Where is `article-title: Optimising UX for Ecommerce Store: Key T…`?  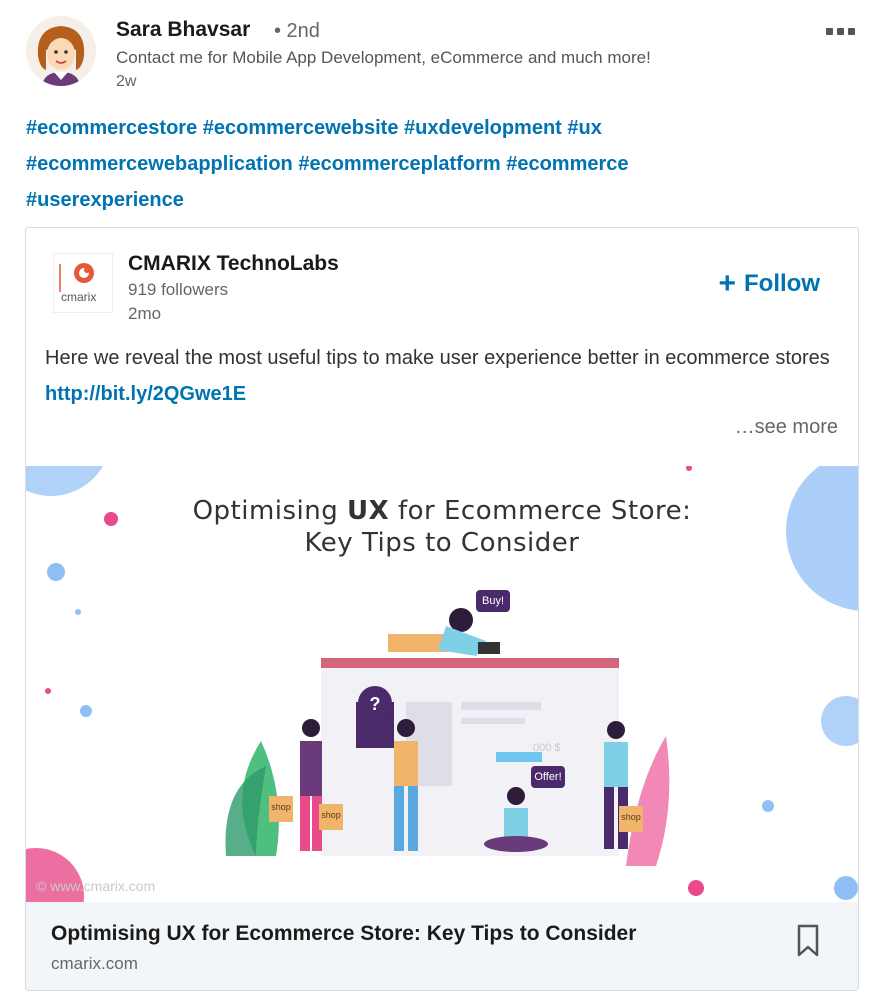 article-title: Optimising UX for Ecommerce Store: Key T… is located at coordinates (343, 934).